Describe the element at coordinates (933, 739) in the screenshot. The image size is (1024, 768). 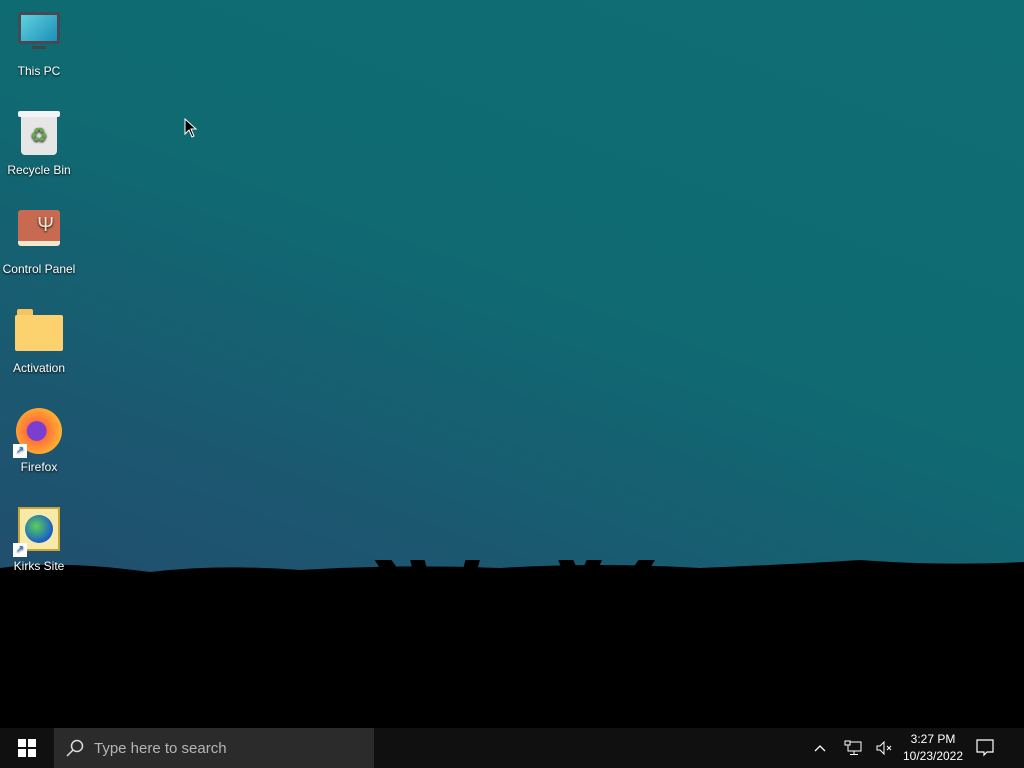
I see `clock-time: 3:27 PM` at that location.